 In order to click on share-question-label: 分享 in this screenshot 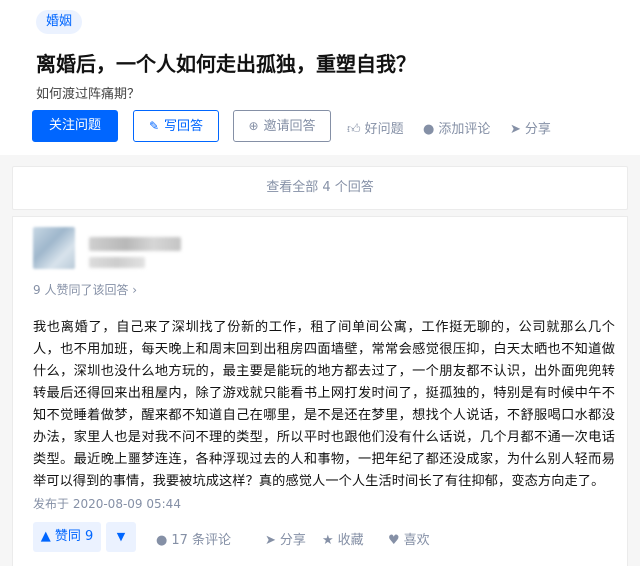, I will do `click(537, 129)`.